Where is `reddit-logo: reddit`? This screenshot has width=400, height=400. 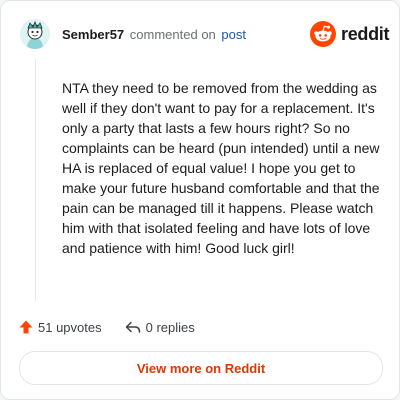
reddit-logo: reddit is located at coordinates (350, 34).